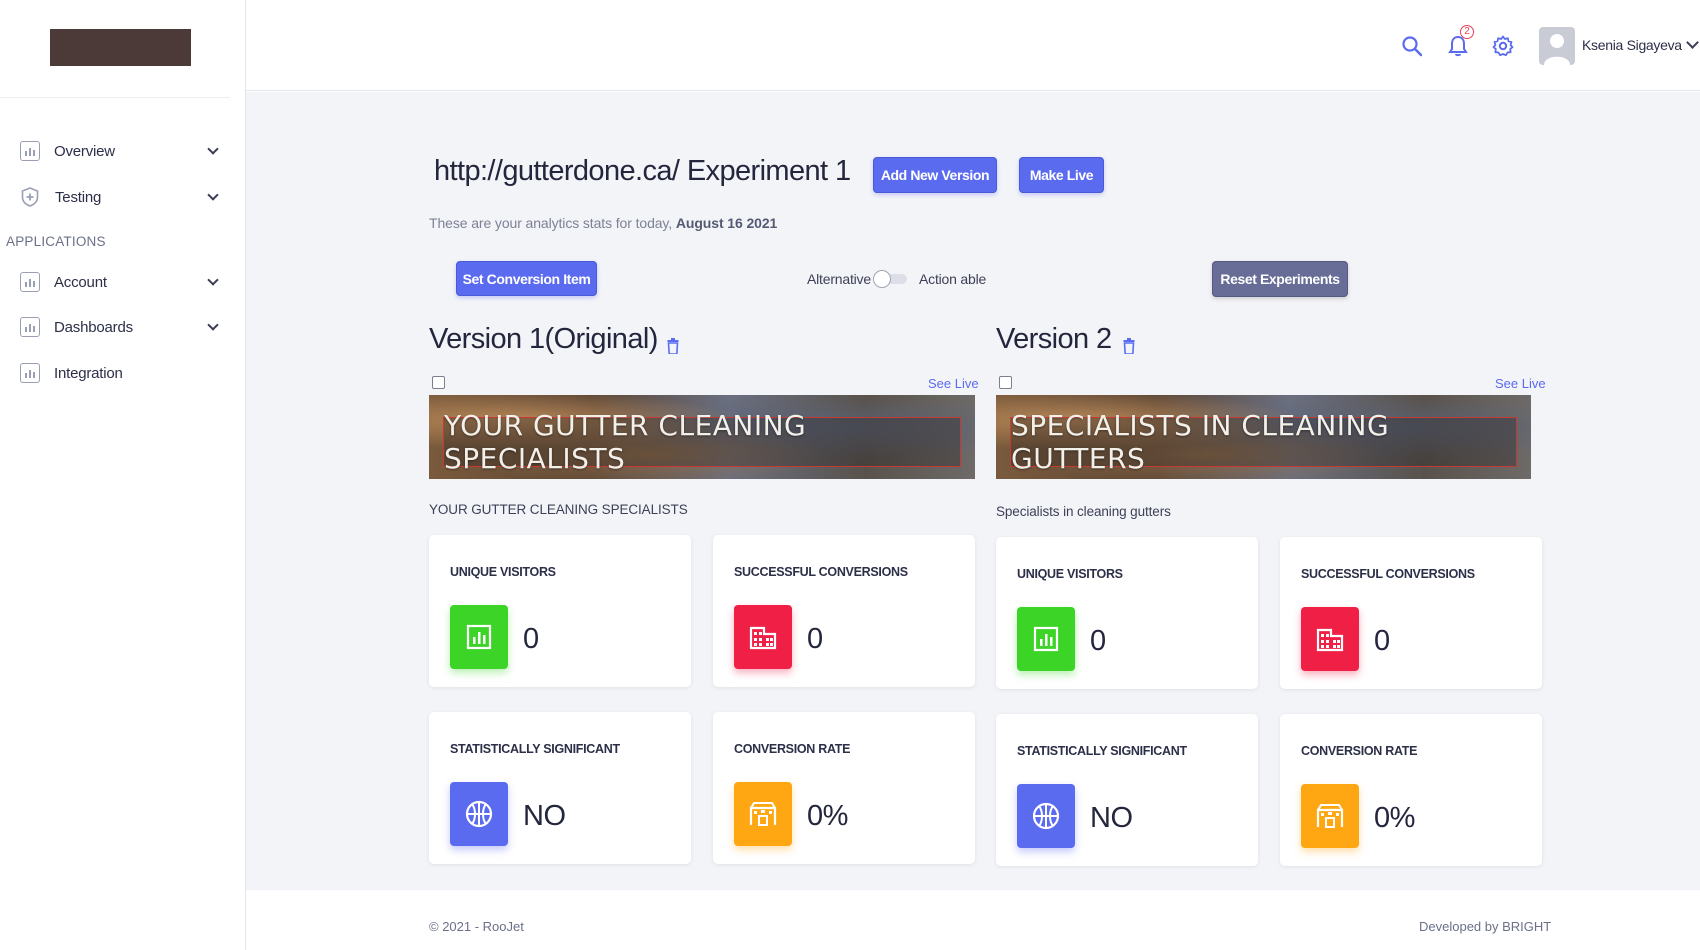 The image size is (1700, 950). What do you see at coordinates (30, 197) in the screenshot?
I see `shield-icon` at bounding box center [30, 197].